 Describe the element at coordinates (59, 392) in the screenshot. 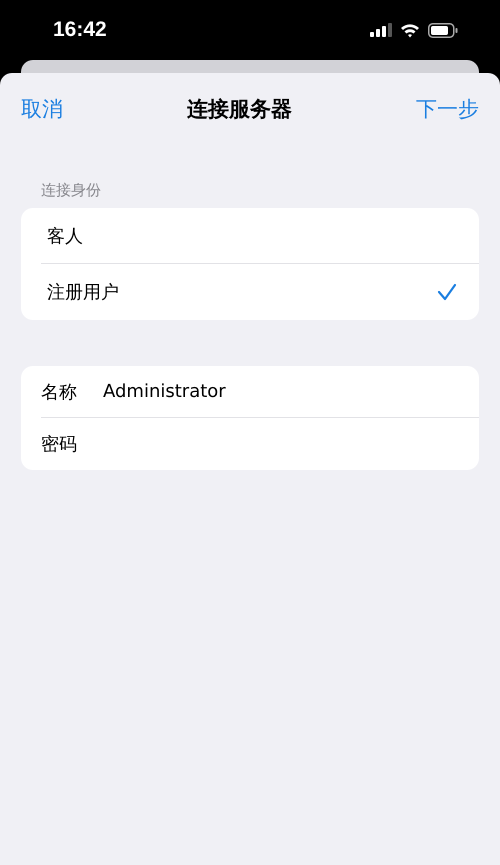

I see `field-label: 名称` at that location.